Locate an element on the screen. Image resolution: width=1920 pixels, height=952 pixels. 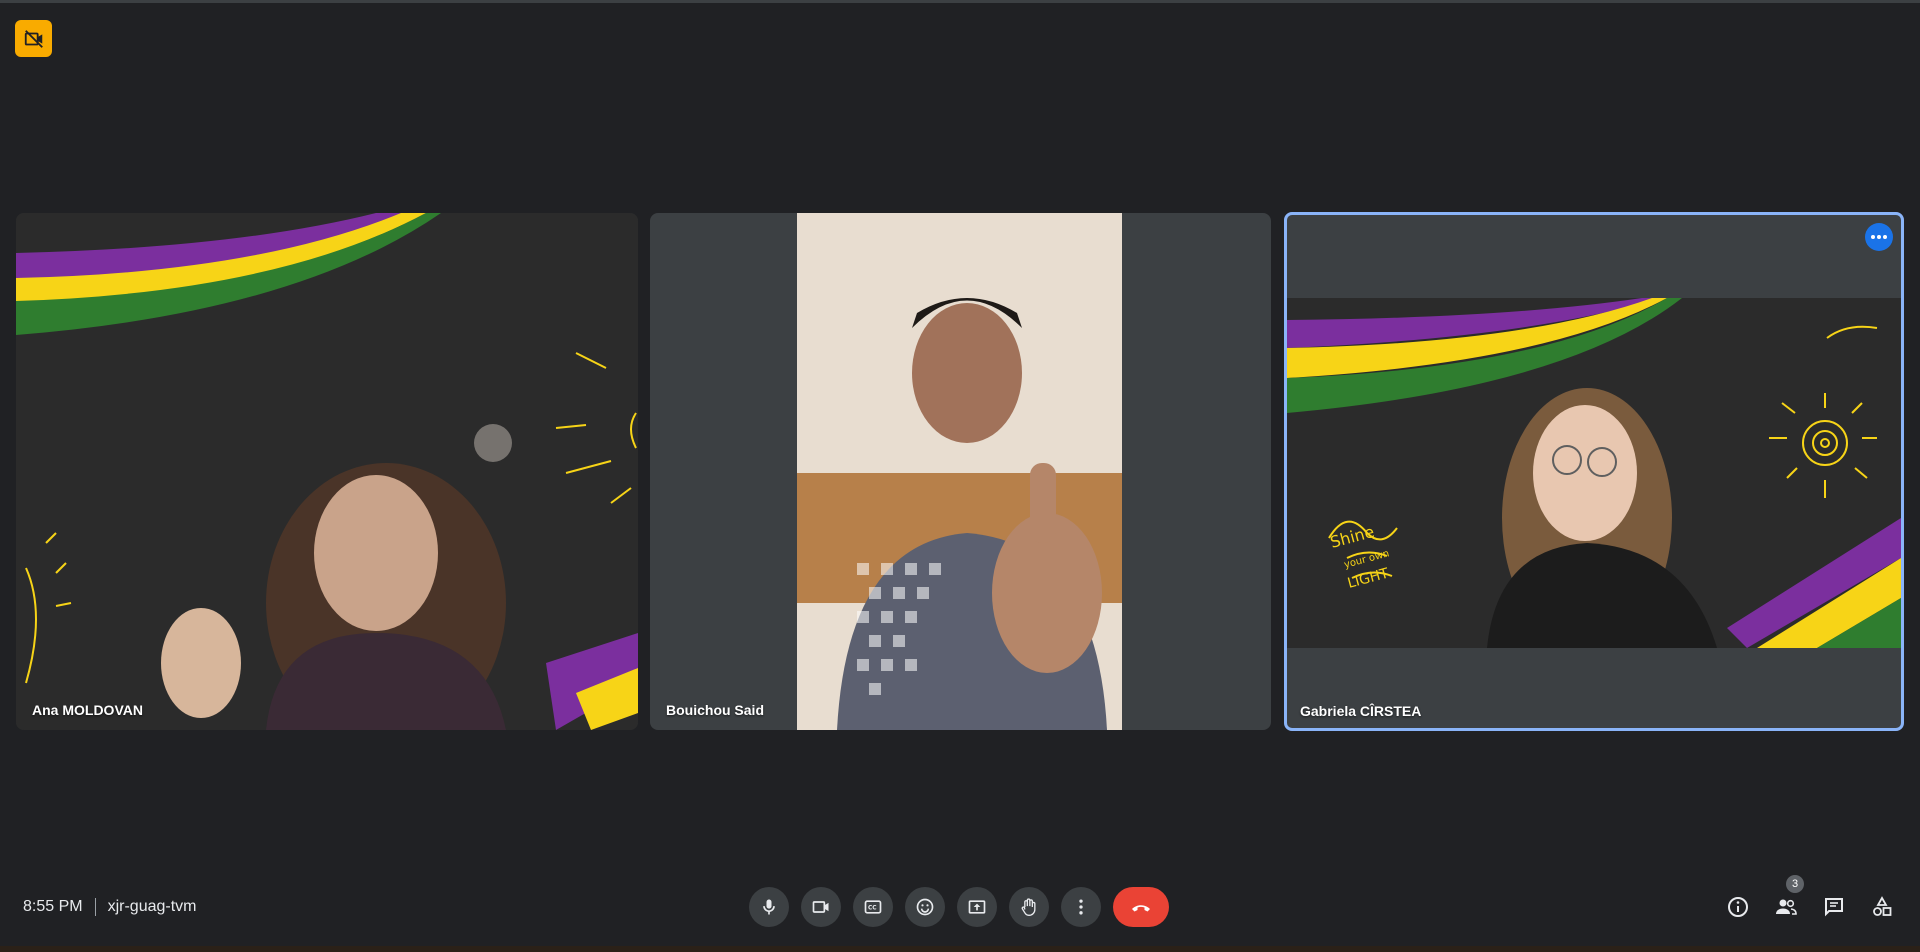
captions-icon: CC is located at coordinates (873, 907).